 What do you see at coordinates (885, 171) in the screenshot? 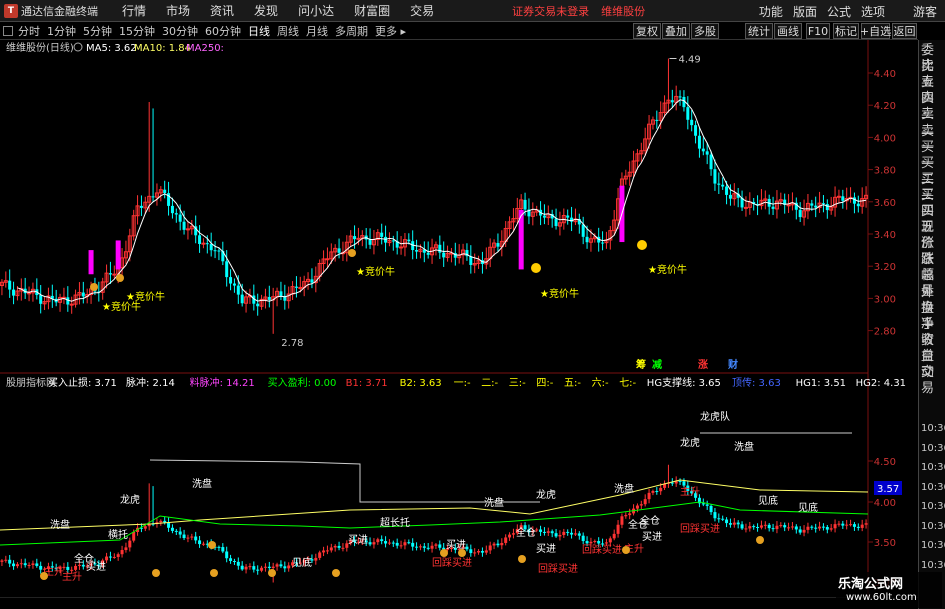
I see `y-tick-label: 3.80` at bounding box center [885, 171].